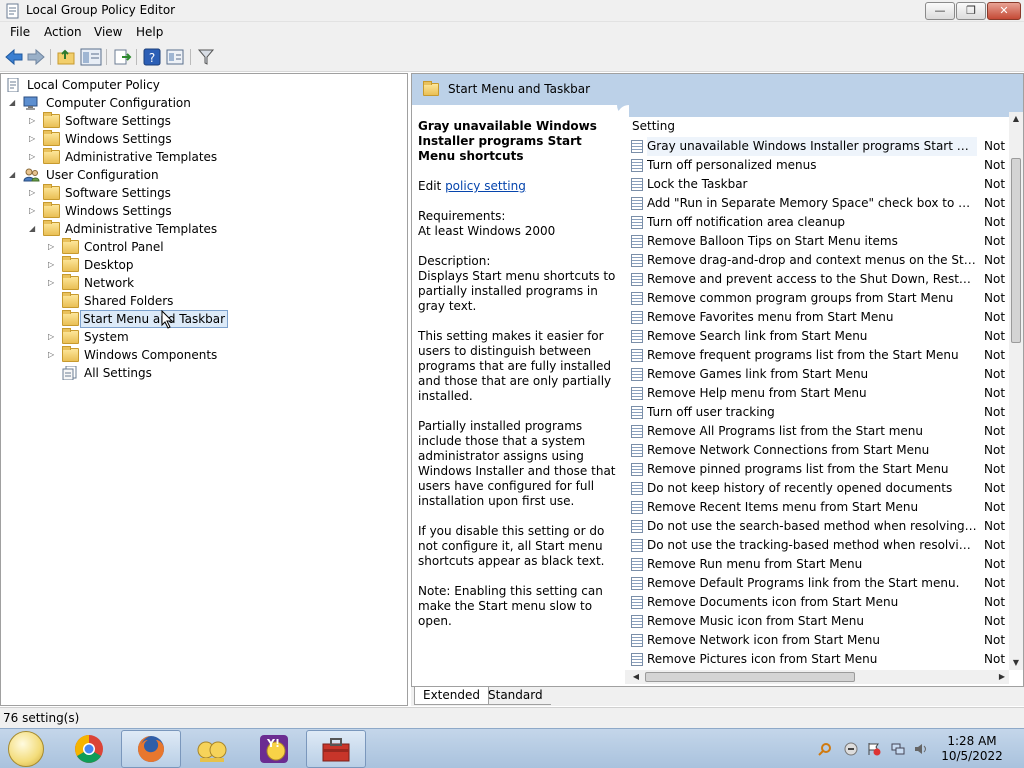 The width and height of the screenshot is (1024, 768). I want to click on tab-extended: Extended, so click(451, 696).